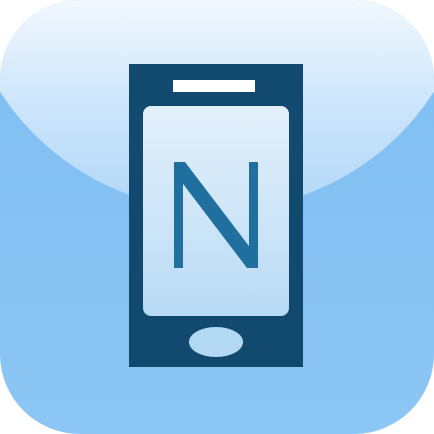  What do you see at coordinates (214, 86) in the screenshot?
I see `speaker-slot` at bounding box center [214, 86].